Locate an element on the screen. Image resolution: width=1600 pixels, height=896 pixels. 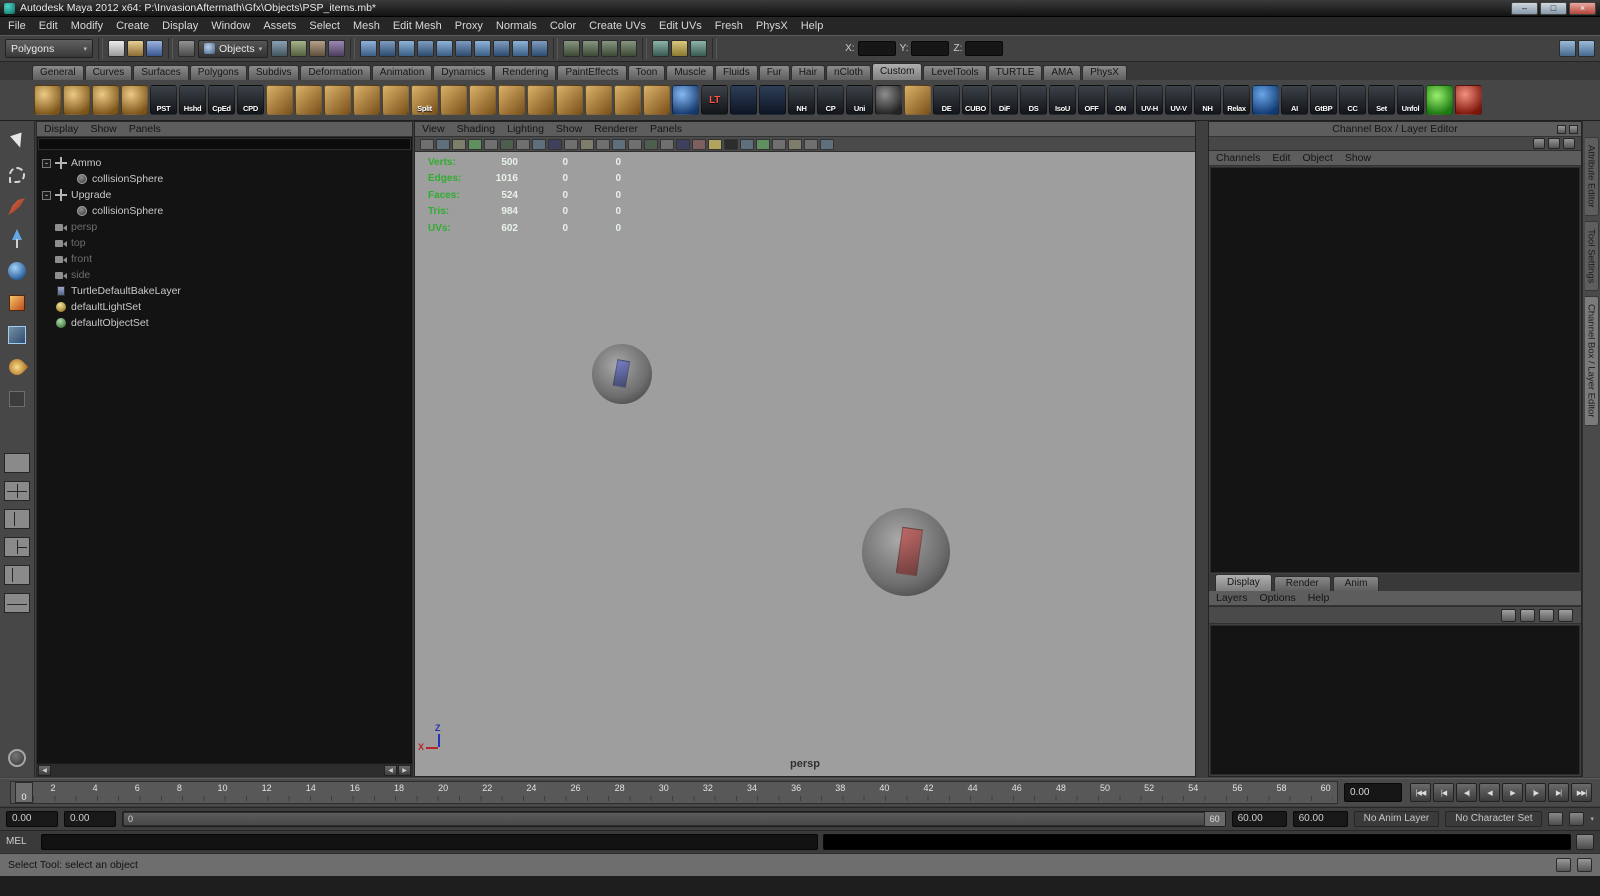
panel-menu-item: Display is located at coordinates (61, 129).